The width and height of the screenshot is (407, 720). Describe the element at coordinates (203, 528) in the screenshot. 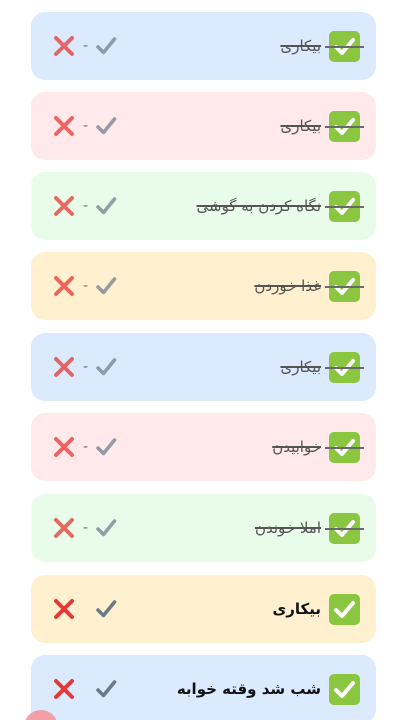

I see `task-card: - املا خوندن` at that location.